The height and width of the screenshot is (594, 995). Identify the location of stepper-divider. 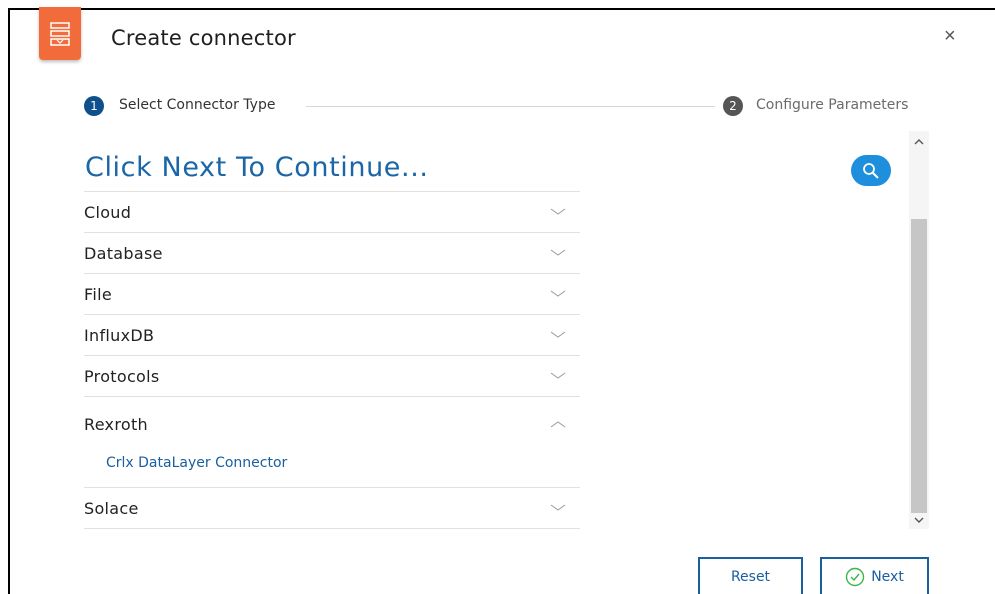
(510, 106).